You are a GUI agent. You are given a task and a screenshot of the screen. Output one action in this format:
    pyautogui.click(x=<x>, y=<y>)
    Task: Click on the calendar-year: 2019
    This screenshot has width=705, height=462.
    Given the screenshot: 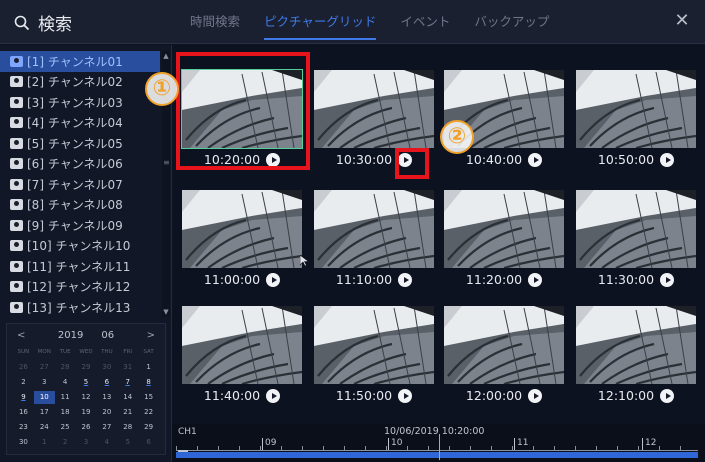 What is the action you would take?
    pyautogui.click(x=70, y=335)
    